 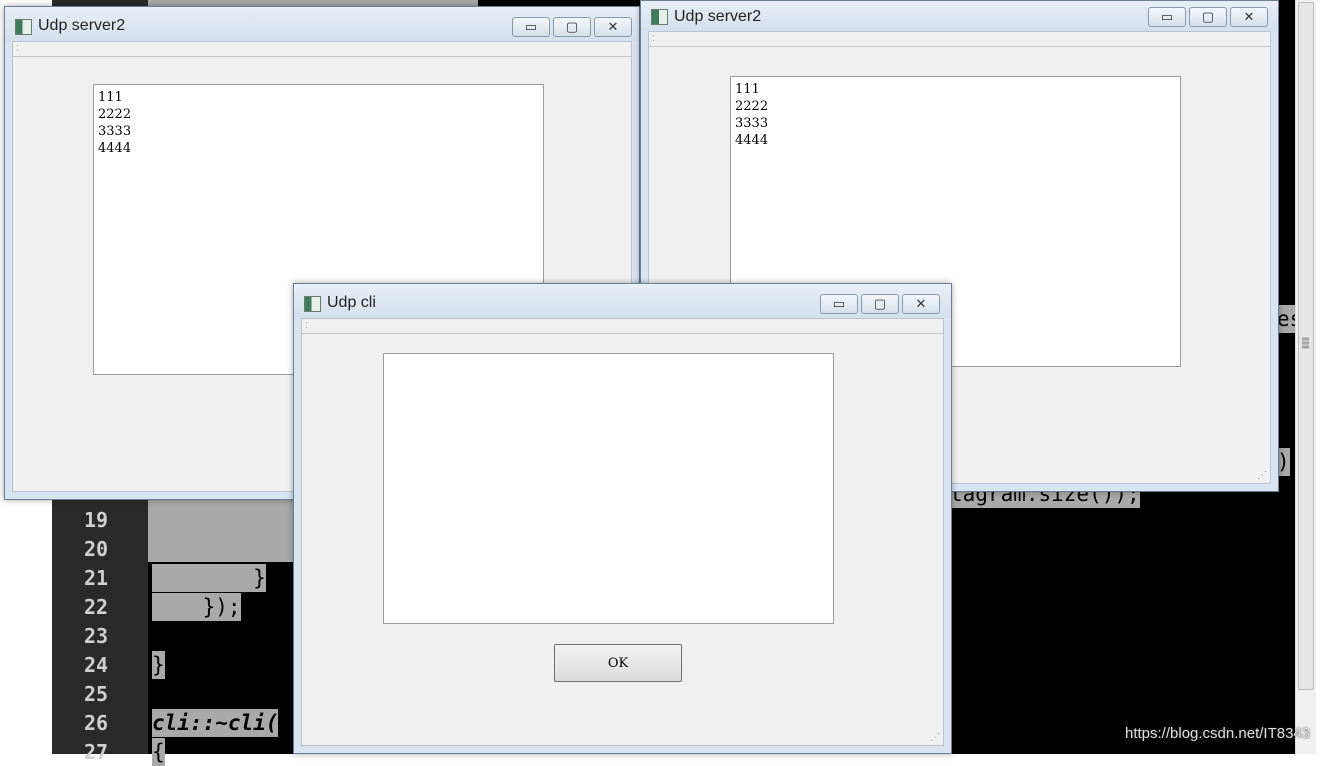 I want to click on code-line: {, so click(x=158, y=752).